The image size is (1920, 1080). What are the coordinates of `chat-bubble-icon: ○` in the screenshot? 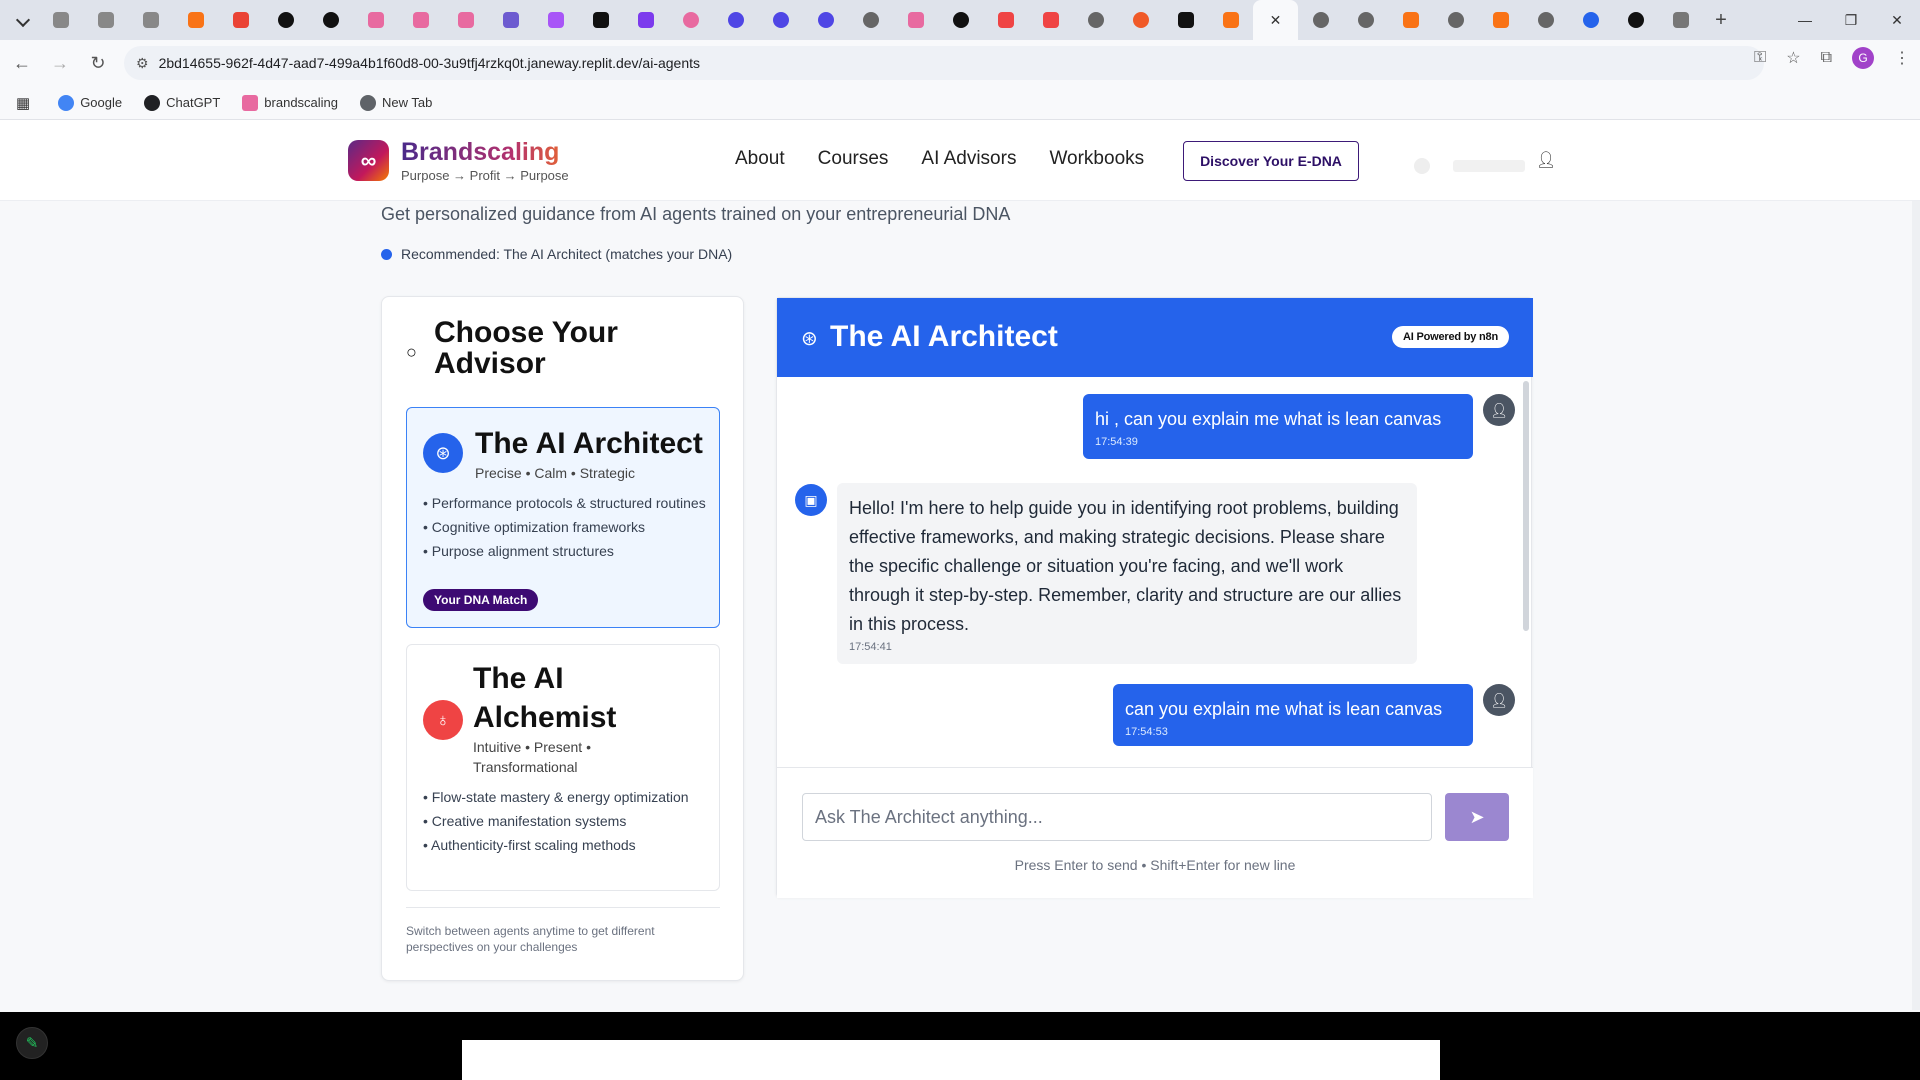 It's located at (411, 352).